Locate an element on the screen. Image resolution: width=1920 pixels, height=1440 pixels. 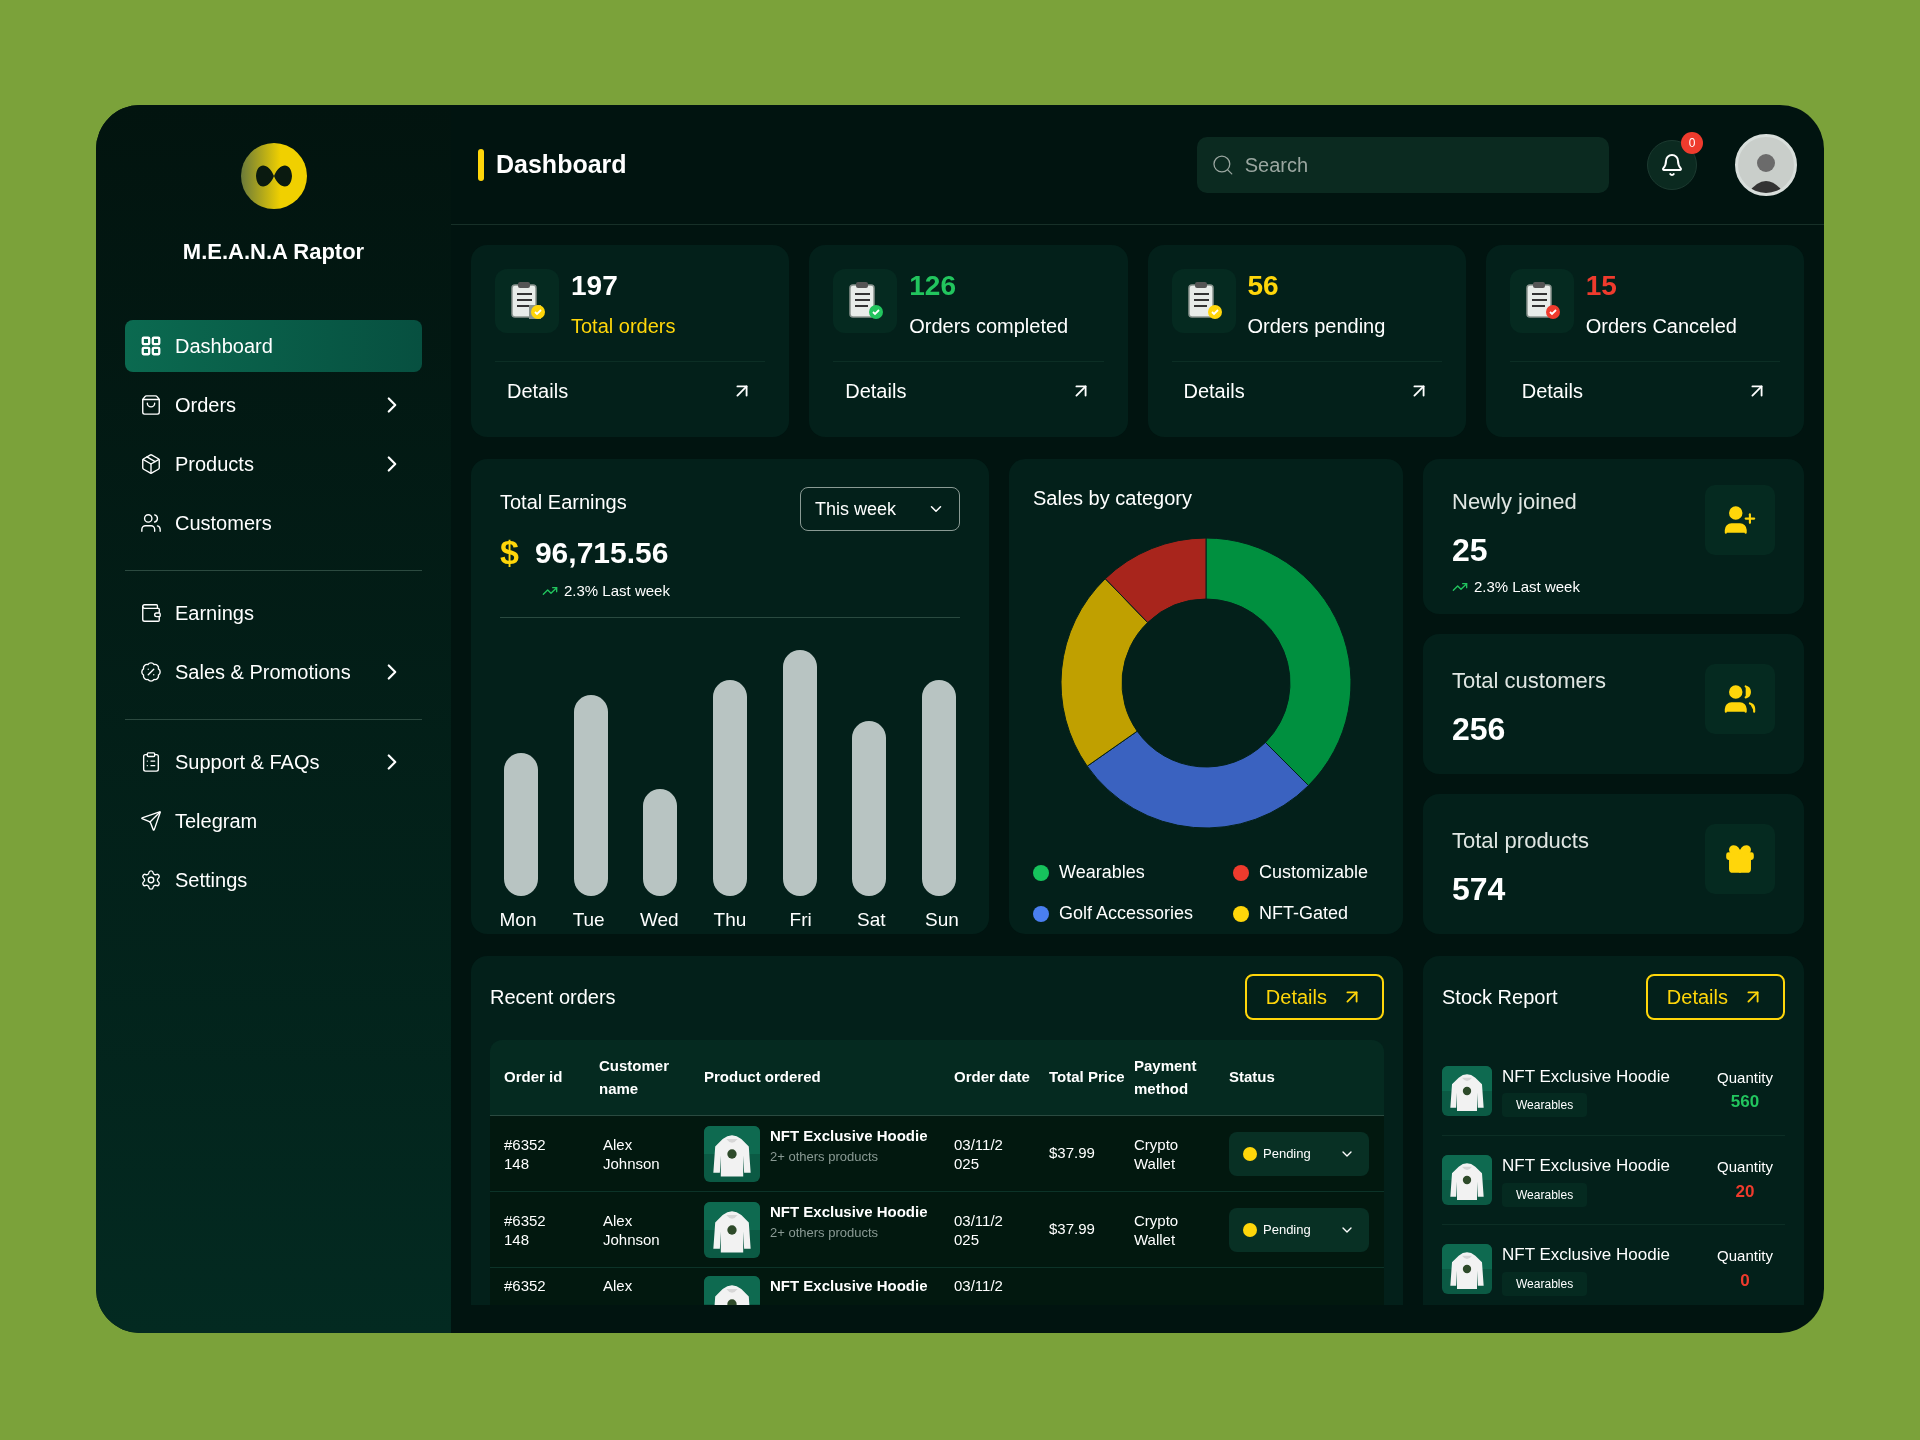
nav-item: Orders is located at coordinates (273, 405).